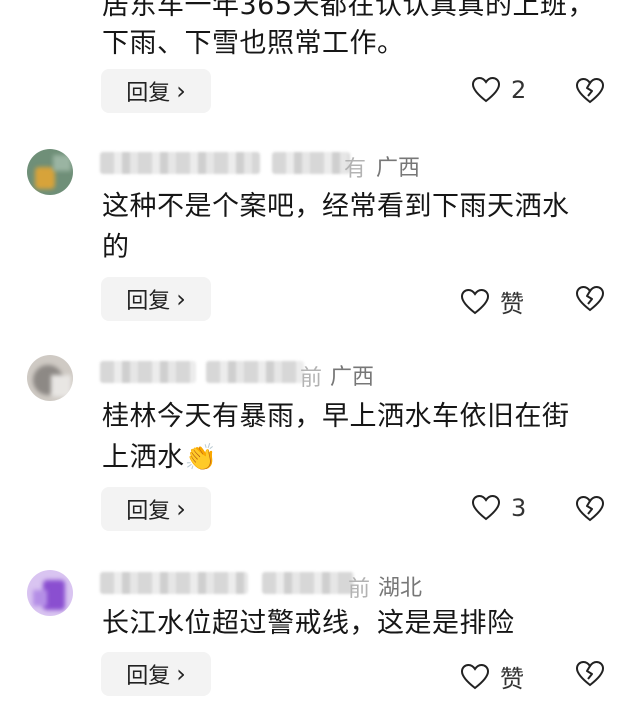 This screenshot has width=640, height=724. What do you see at coordinates (400, 588) in the screenshot?
I see `region-label: 湖北` at bounding box center [400, 588].